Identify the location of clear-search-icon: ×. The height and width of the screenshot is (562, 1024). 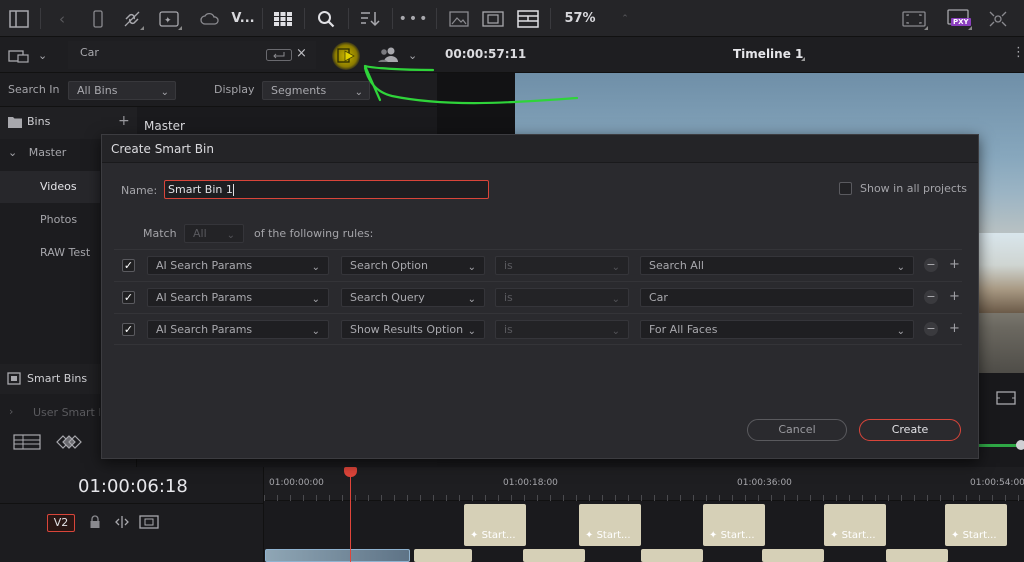
(301, 53).